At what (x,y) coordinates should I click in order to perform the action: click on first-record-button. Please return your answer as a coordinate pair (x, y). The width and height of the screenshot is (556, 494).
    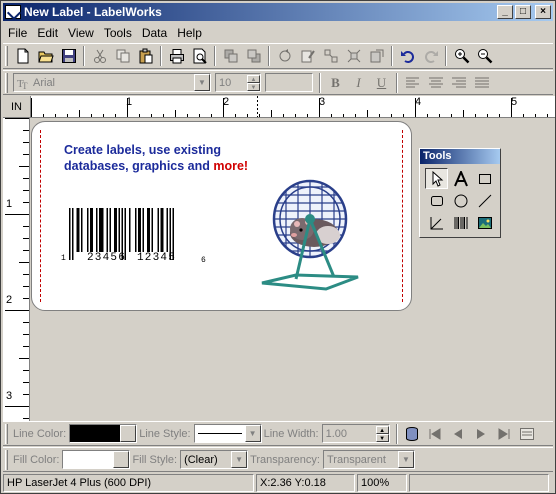
    Looking at the image, I should click on (435, 434).